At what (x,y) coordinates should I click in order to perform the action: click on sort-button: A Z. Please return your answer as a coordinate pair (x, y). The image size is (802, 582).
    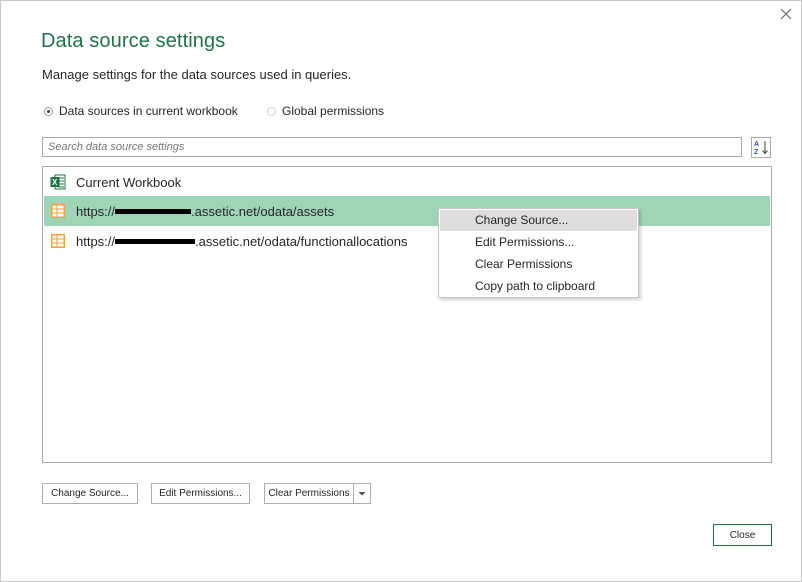
    Looking at the image, I should click on (761, 147).